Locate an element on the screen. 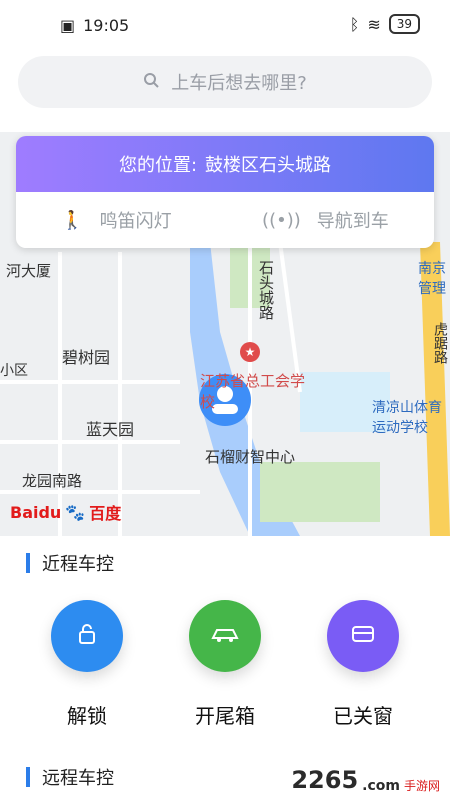  search-placeholder: 上车后想去哪里? is located at coordinates (239, 83).